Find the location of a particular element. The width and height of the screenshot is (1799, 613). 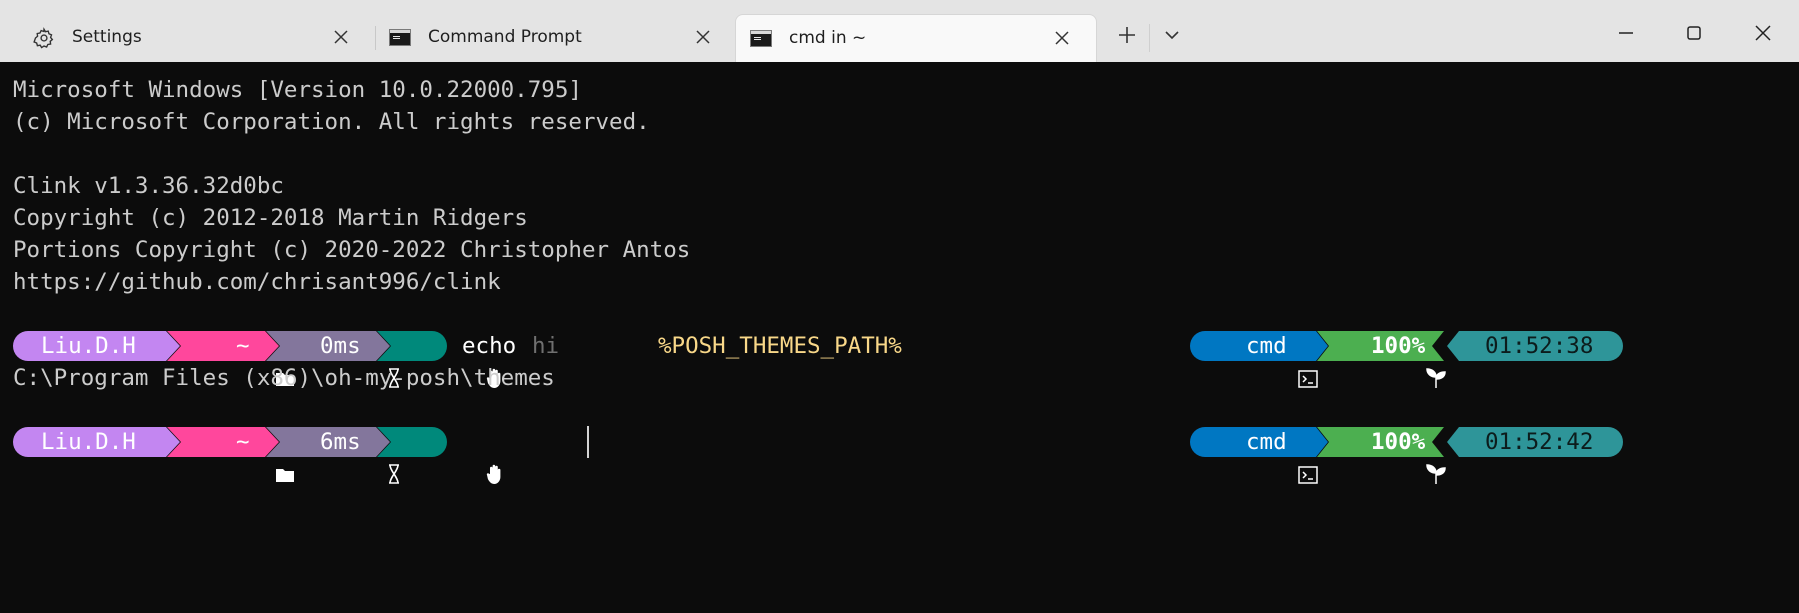

terminal-line: Clink v1.3.36.32d0bc is located at coordinates (148, 186).